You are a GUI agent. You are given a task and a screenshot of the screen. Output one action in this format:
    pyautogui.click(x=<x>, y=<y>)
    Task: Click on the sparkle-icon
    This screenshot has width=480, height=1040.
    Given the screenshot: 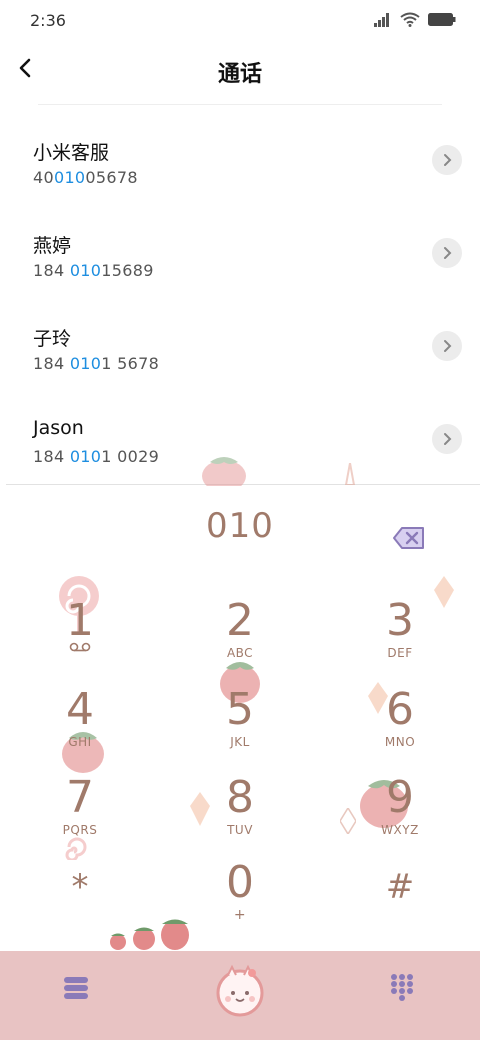 What is the action you would take?
    pyautogui.click(x=350, y=474)
    